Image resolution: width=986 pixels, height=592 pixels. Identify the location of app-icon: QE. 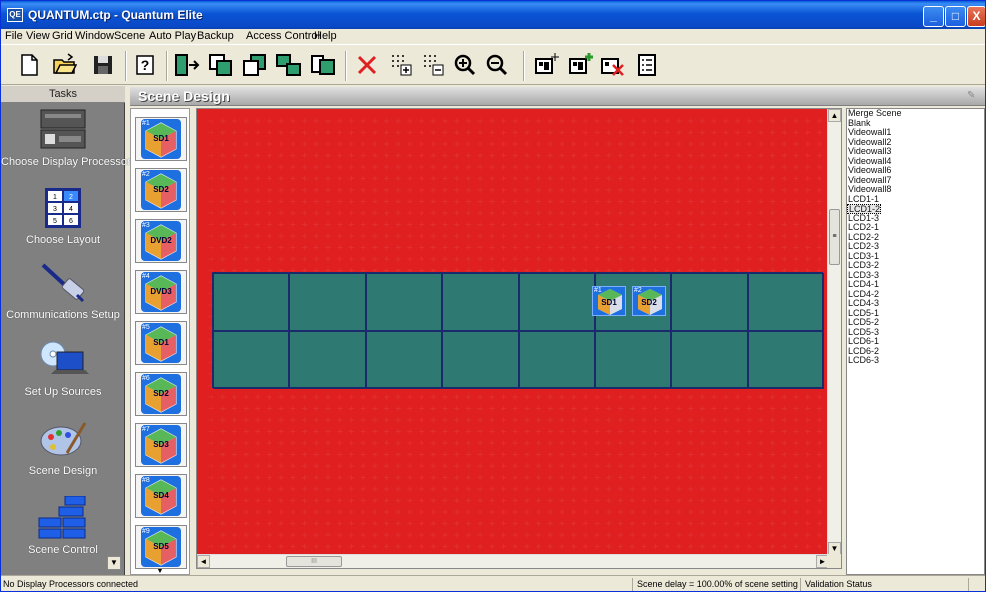
(15, 15).